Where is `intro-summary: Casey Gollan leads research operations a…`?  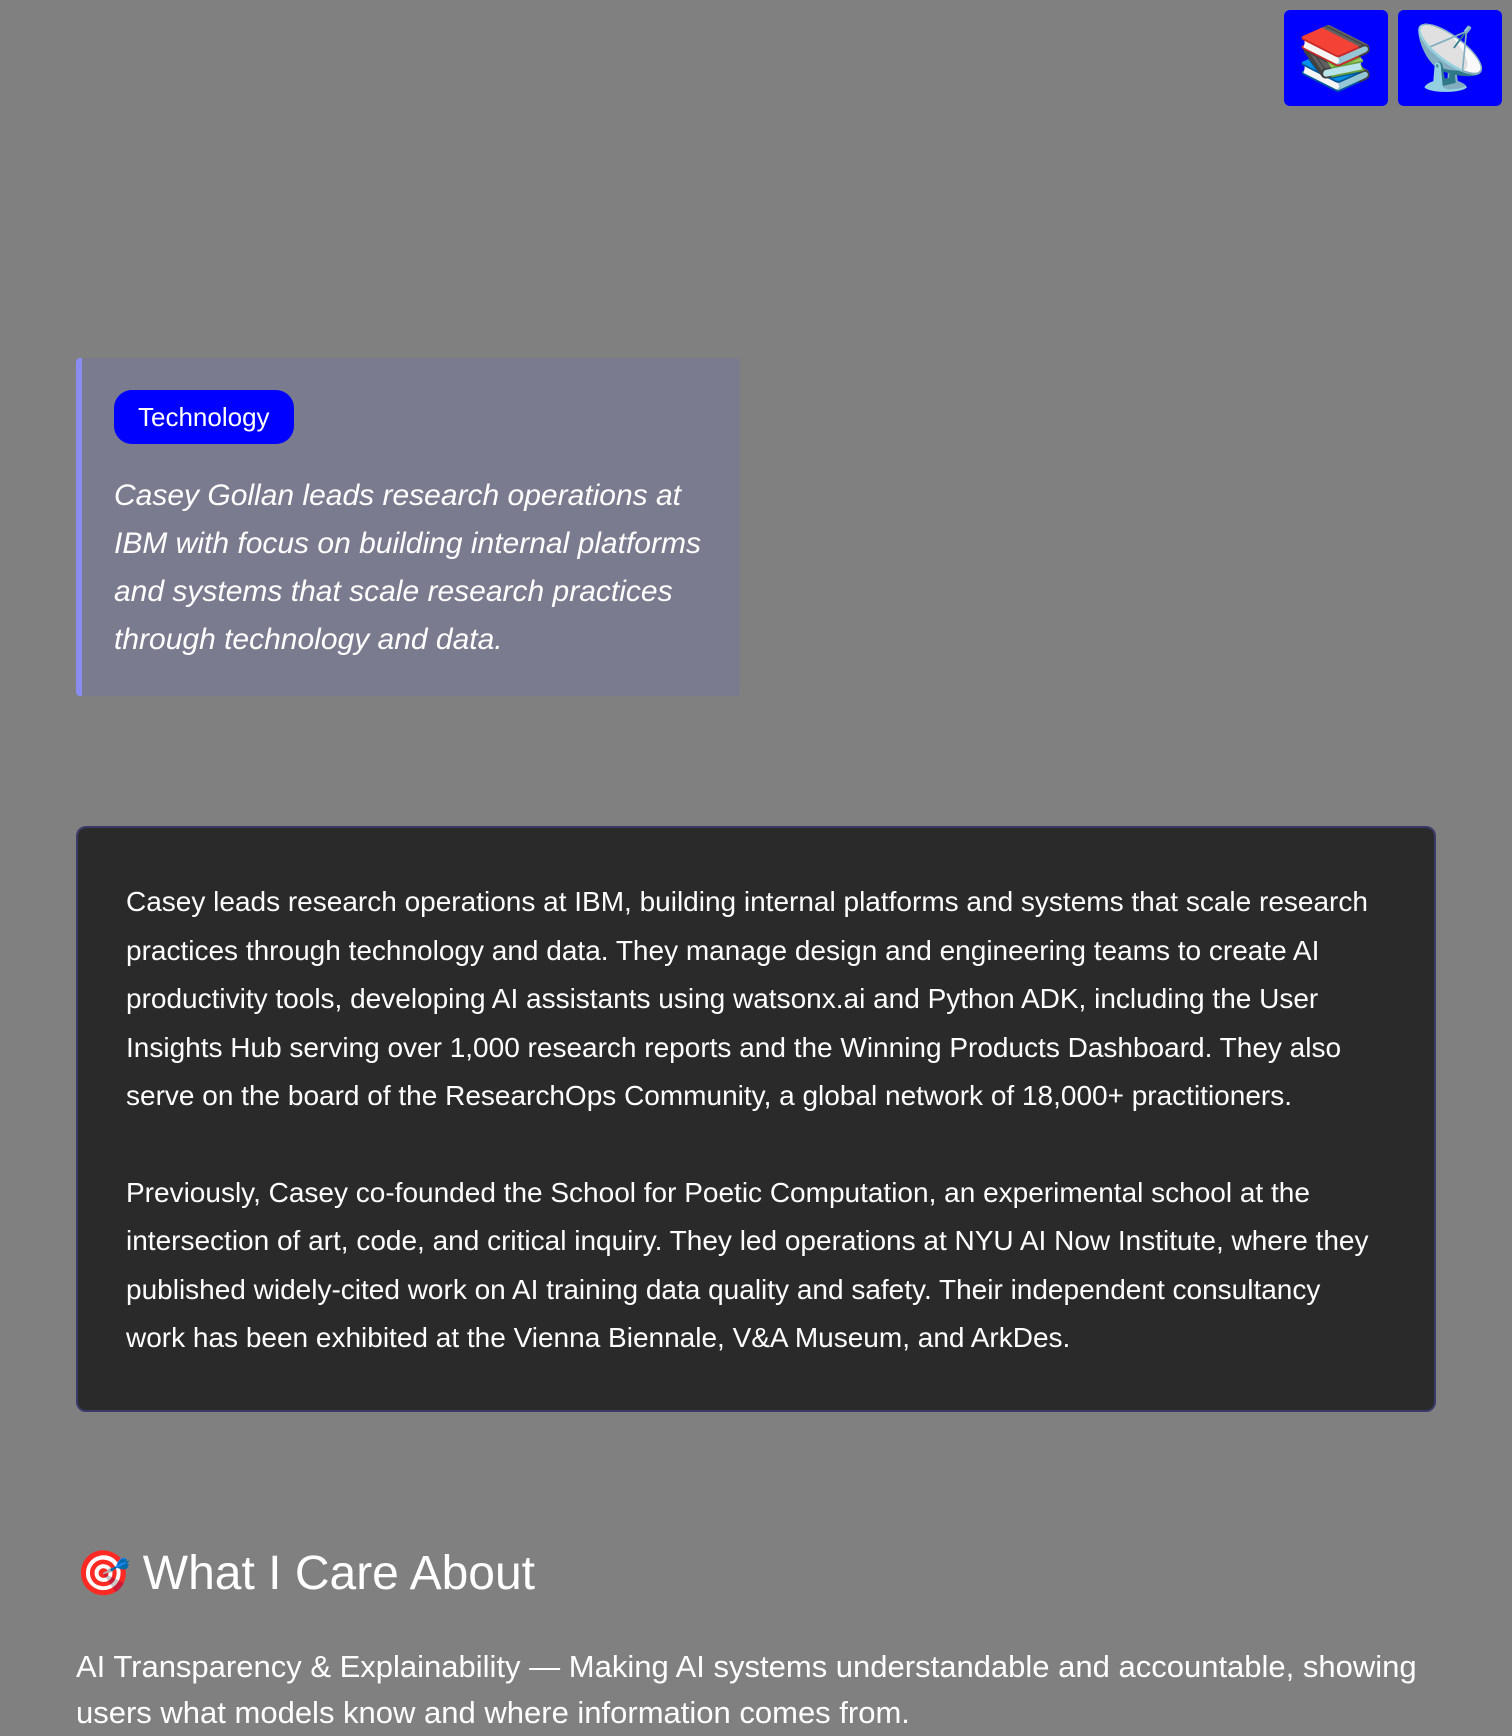 intro-summary: Casey Gollan leads research operations a… is located at coordinates (407, 567).